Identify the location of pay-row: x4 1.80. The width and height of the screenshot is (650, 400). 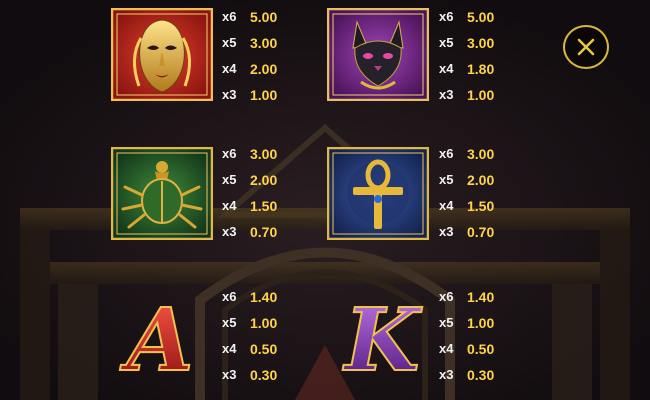
(484, 69).